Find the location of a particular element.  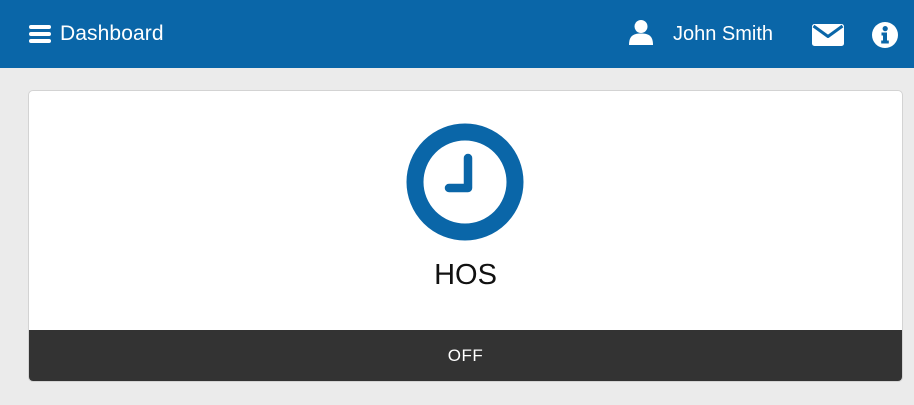

messages-button is located at coordinates (828, 37).